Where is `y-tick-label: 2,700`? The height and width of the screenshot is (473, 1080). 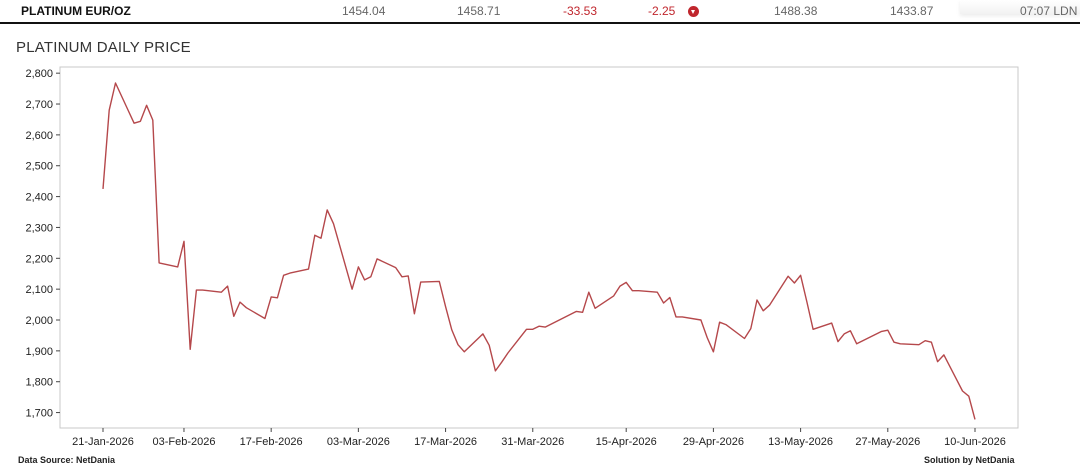
y-tick-label: 2,700 is located at coordinates (39, 105).